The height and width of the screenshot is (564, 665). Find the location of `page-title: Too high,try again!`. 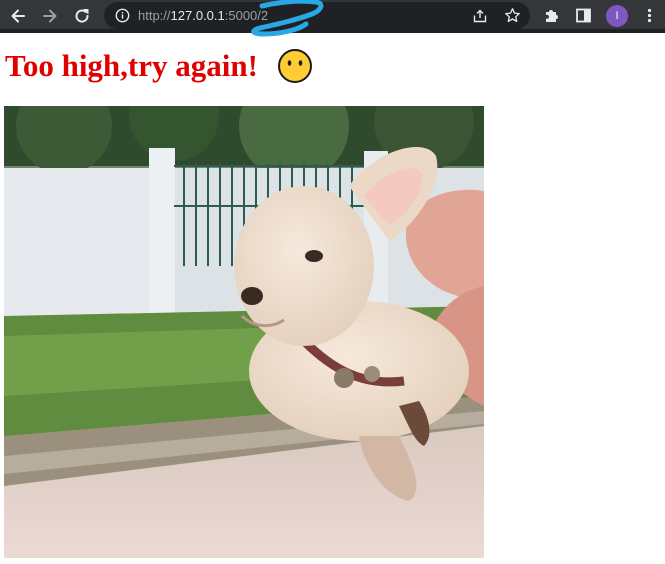

page-title: Too high,try again! is located at coordinates (131, 65).